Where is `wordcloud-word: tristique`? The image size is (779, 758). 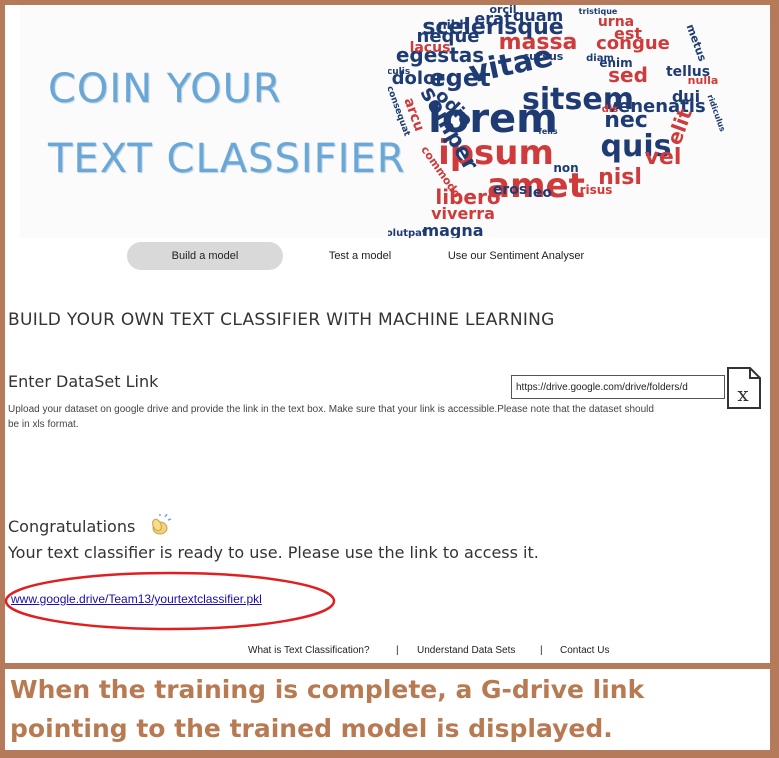
wordcloud-word: tristique is located at coordinates (598, 11).